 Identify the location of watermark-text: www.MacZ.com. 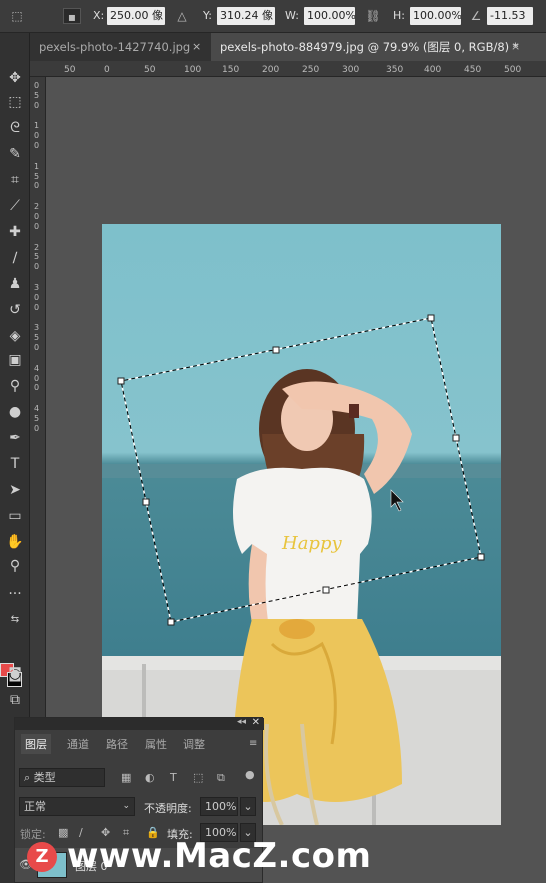
(219, 856).